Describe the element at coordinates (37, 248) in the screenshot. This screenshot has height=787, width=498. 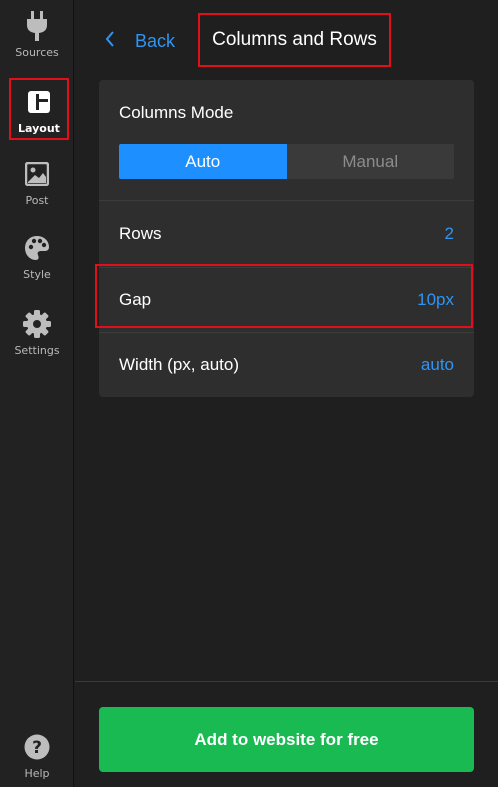
I see `palette-icon` at that location.